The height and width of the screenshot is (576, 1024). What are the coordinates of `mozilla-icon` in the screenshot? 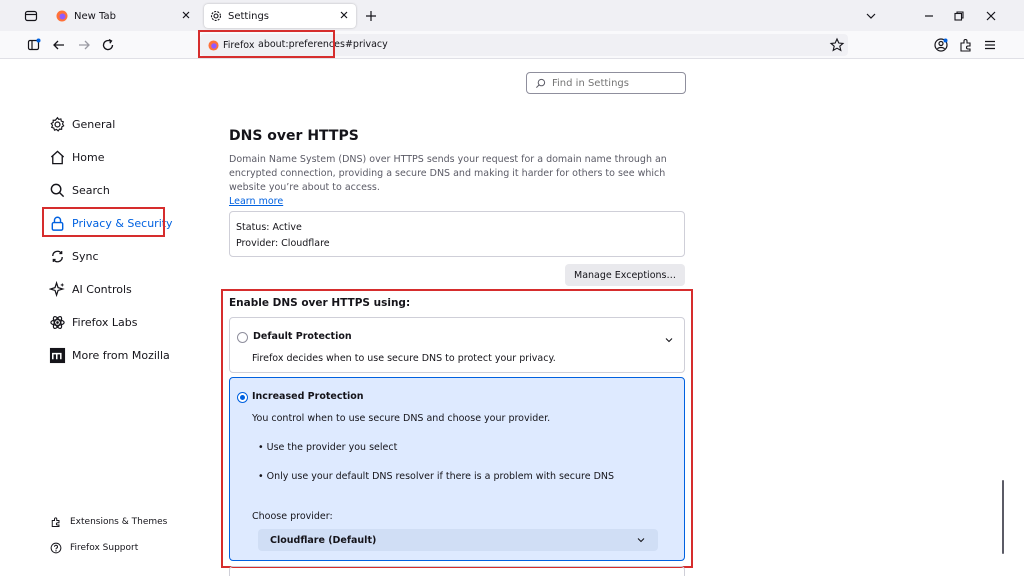 It's located at (57, 355).